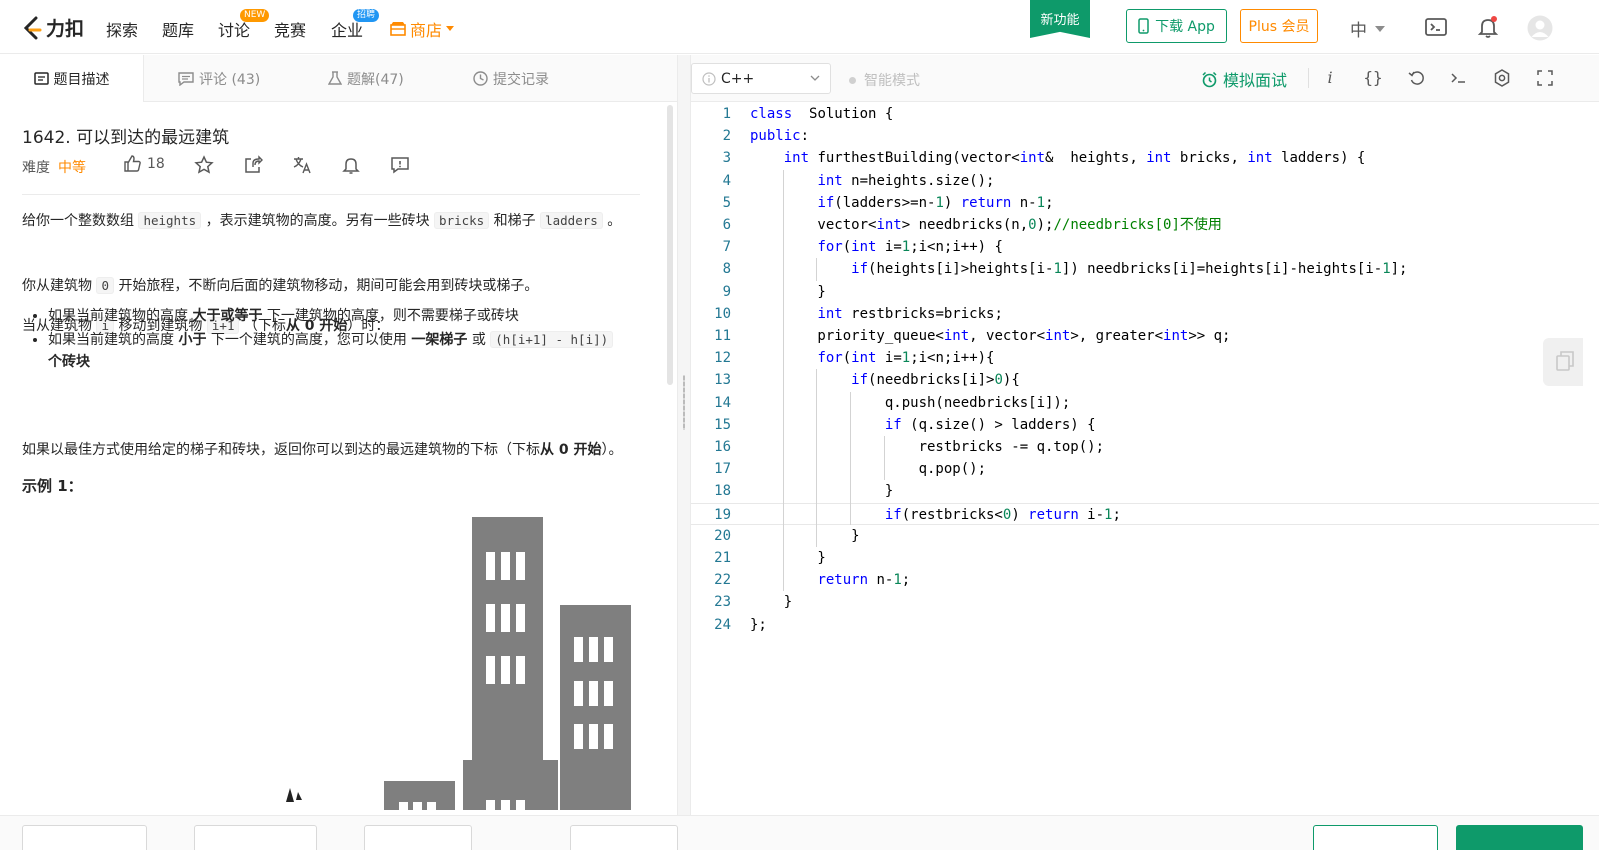 This screenshot has height=850, width=1599. Describe the element at coordinates (1060, 19) in the screenshot. I see `new-feature-ribbon: 新功能` at that location.